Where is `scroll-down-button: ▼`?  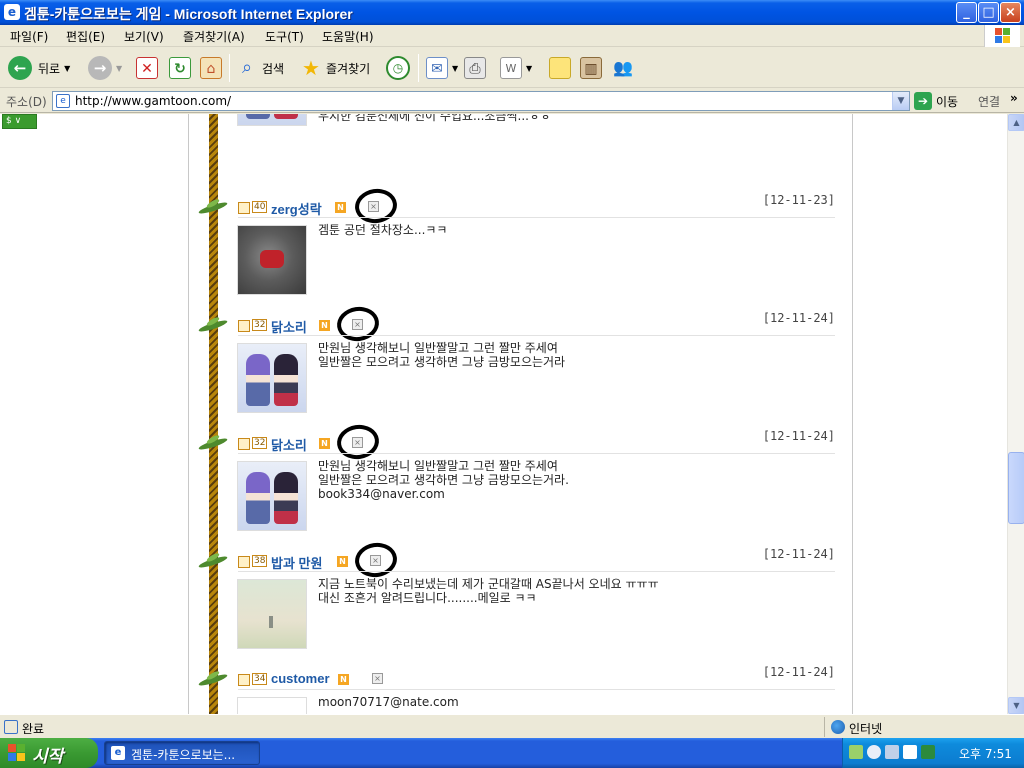
scroll-down-button: ▼ is located at coordinates (1016, 705).